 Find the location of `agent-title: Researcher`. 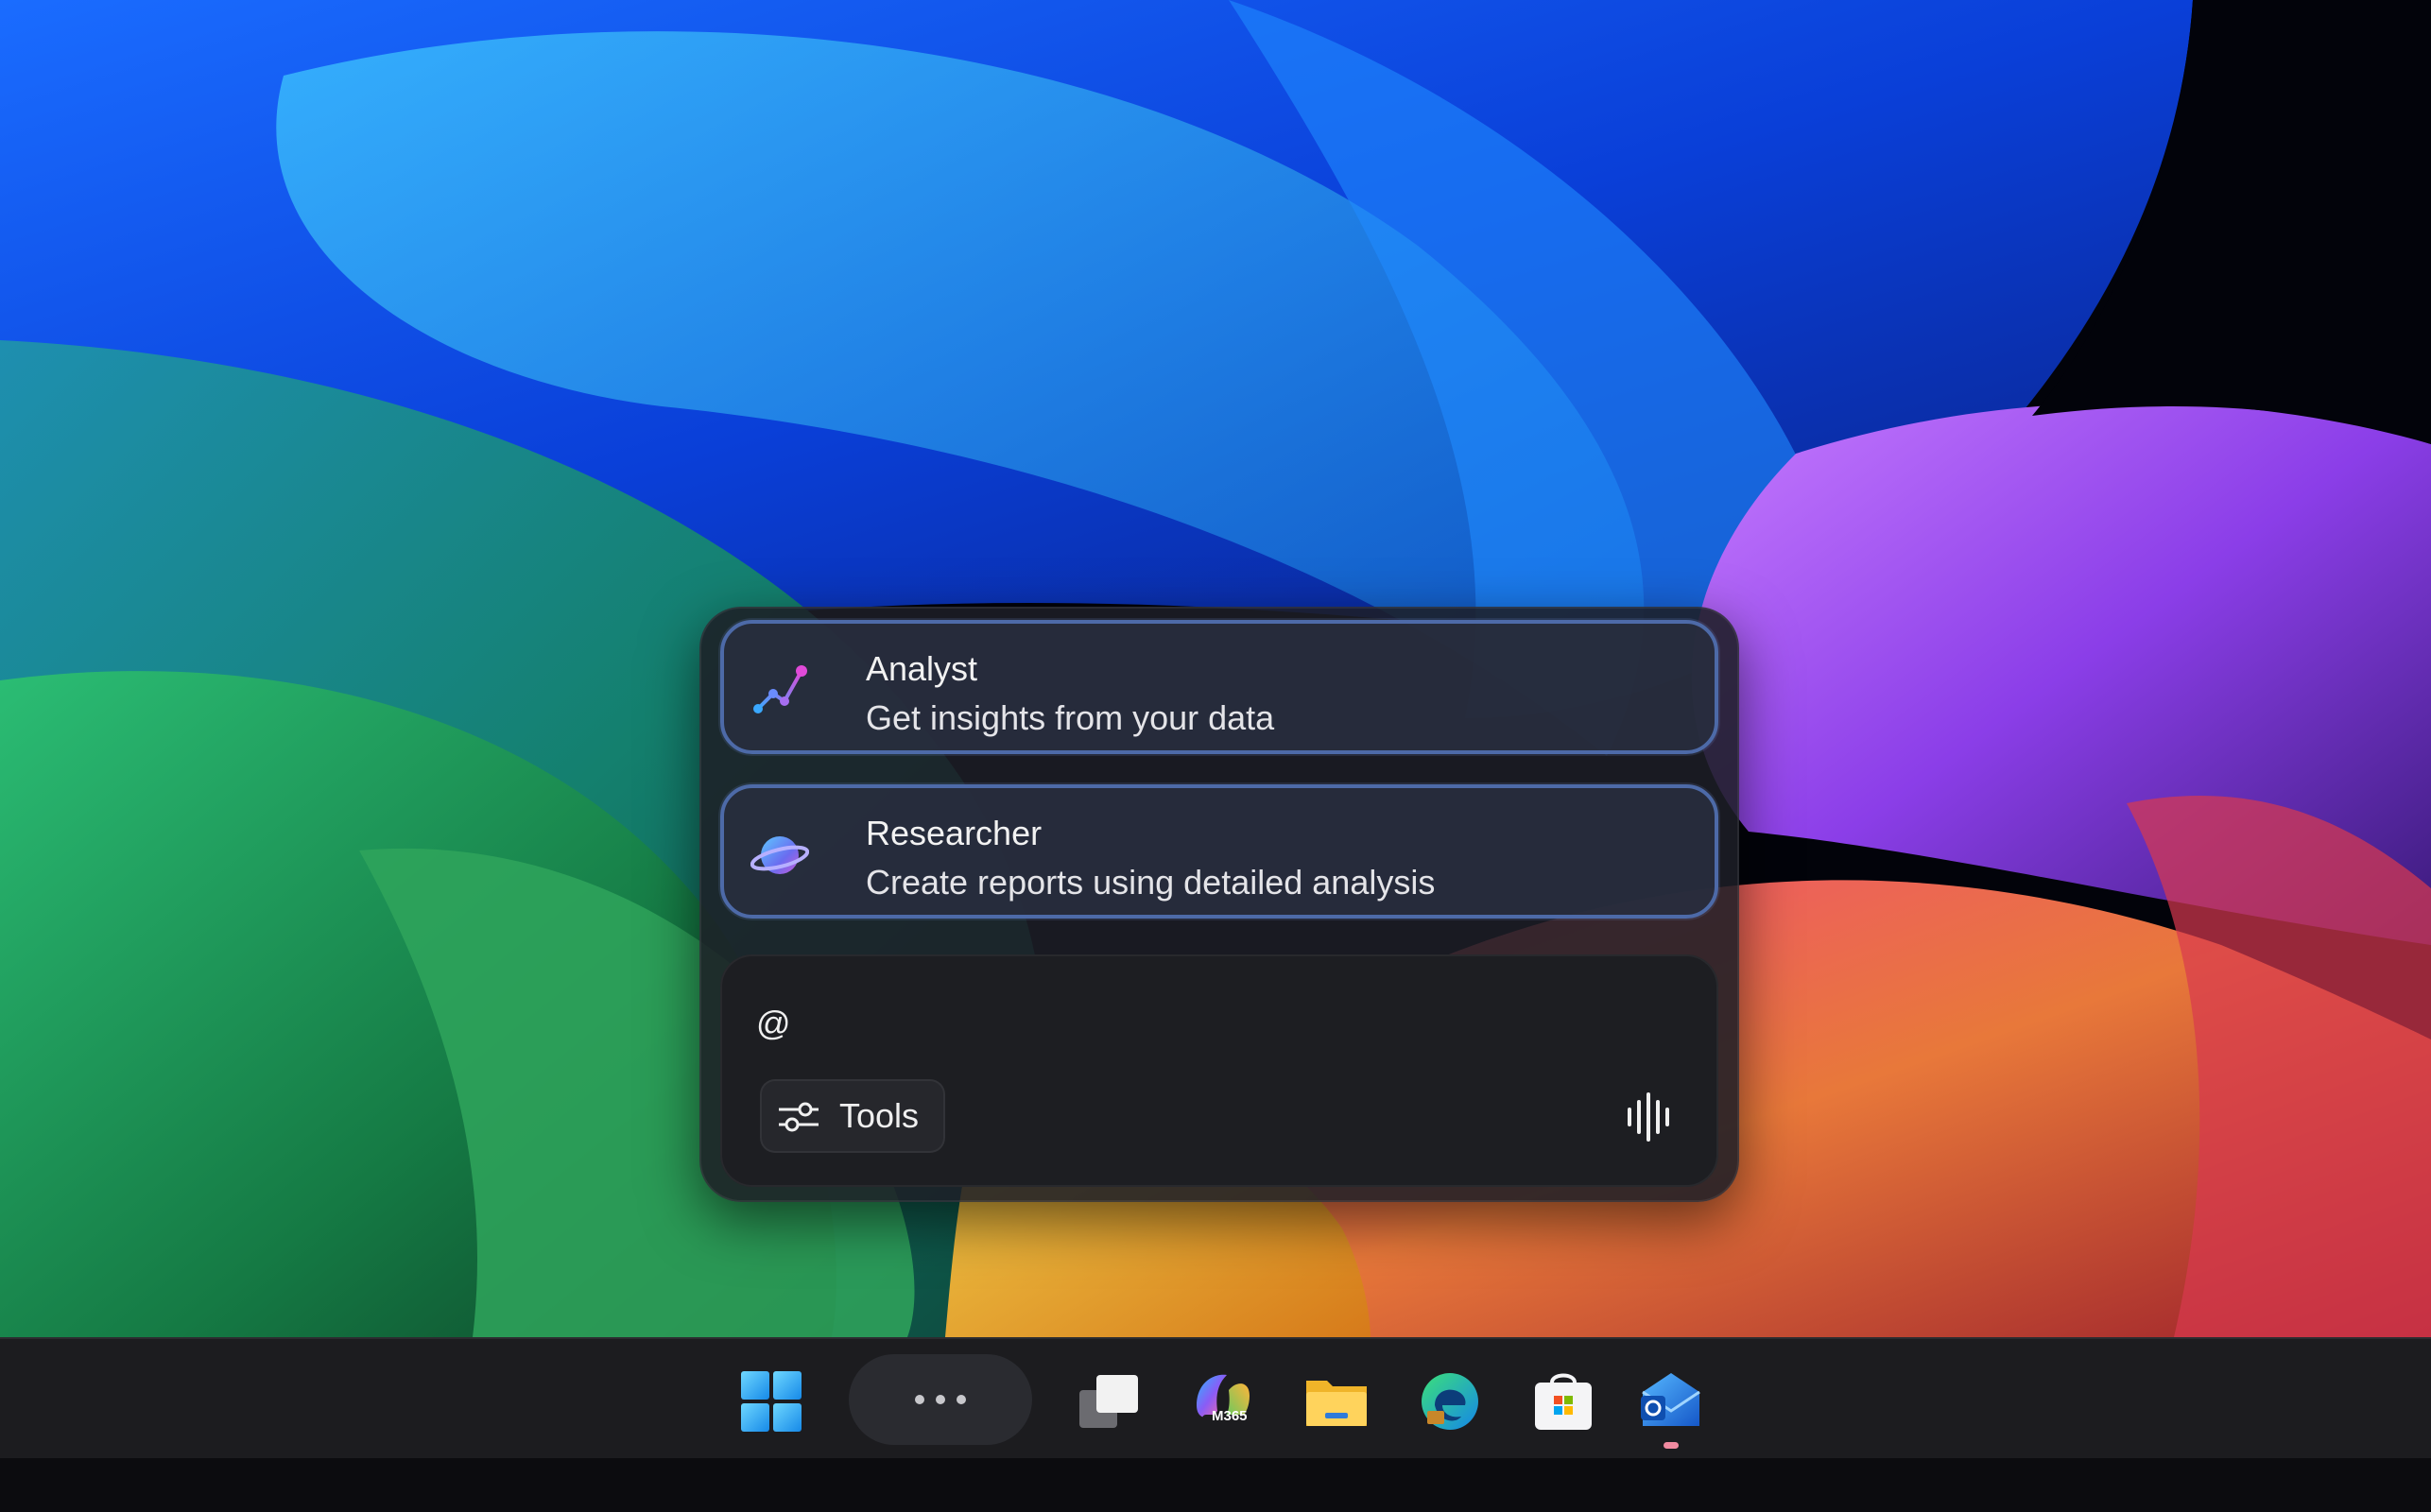

agent-title: Researcher is located at coordinates (954, 833).